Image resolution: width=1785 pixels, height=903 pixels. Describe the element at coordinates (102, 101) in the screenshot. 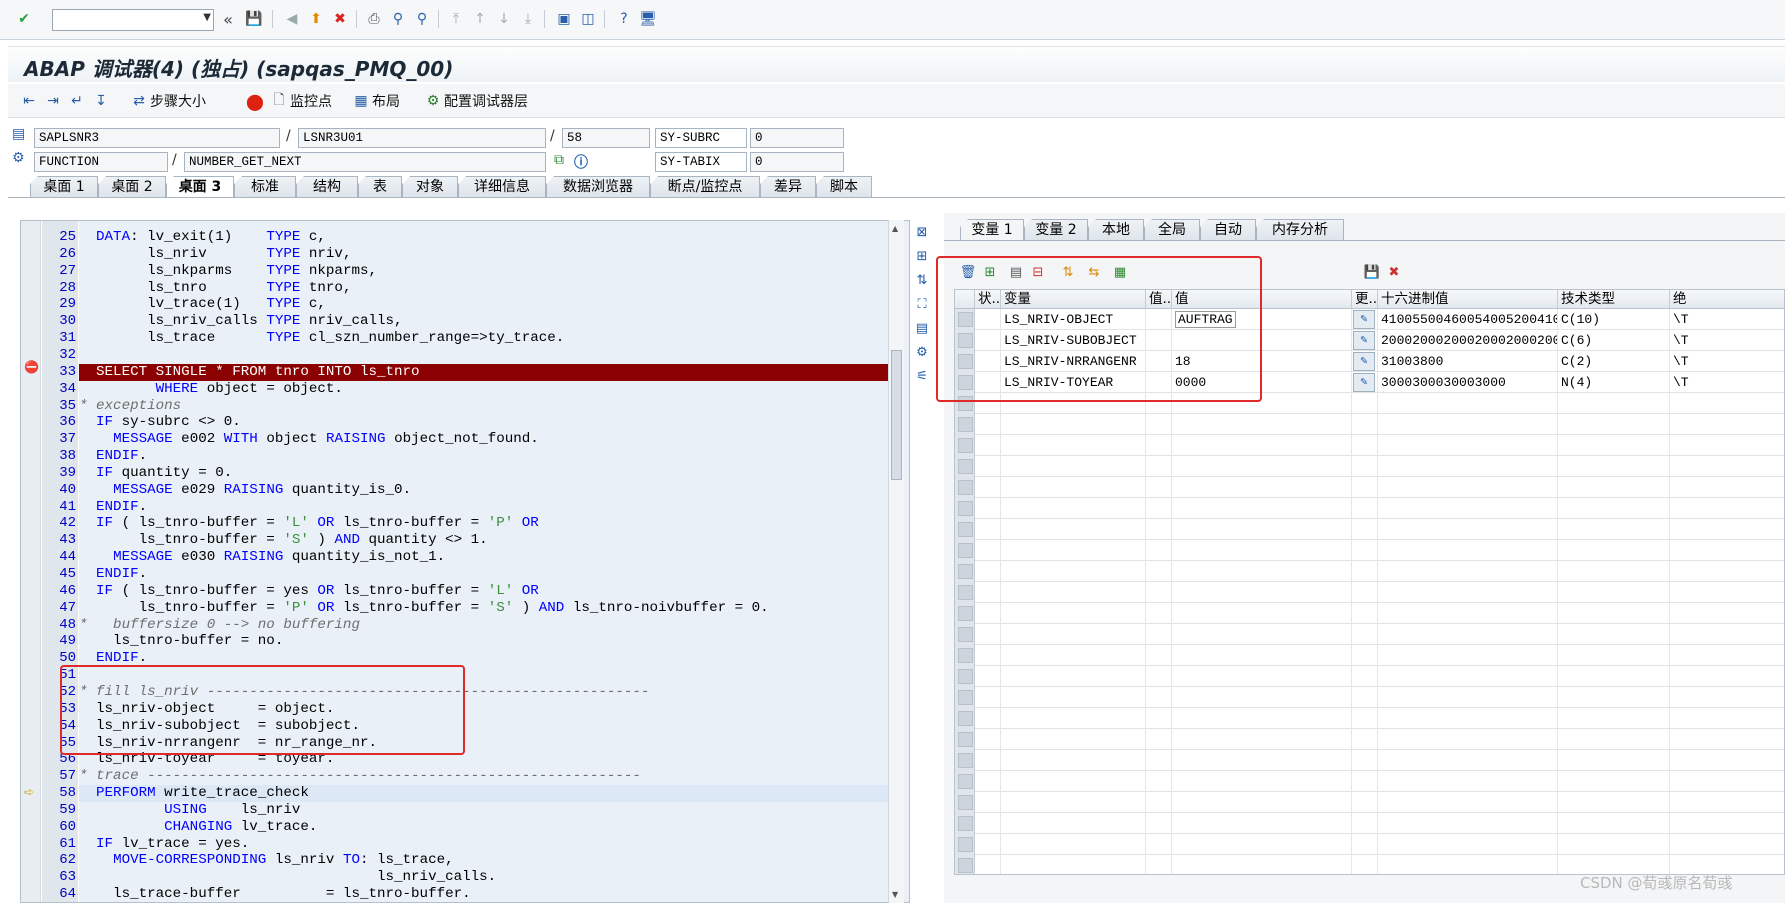

I see `continue-icon: ↧` at that location.